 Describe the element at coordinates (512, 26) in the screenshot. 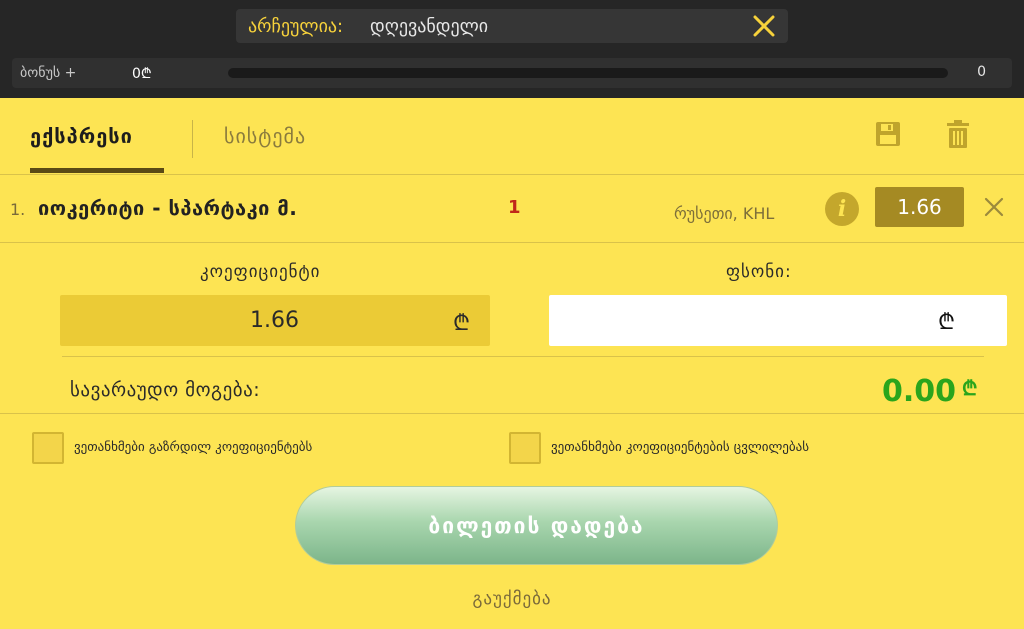

I see `filter-selector: არჩეულია: დღევანდელი` at that location.